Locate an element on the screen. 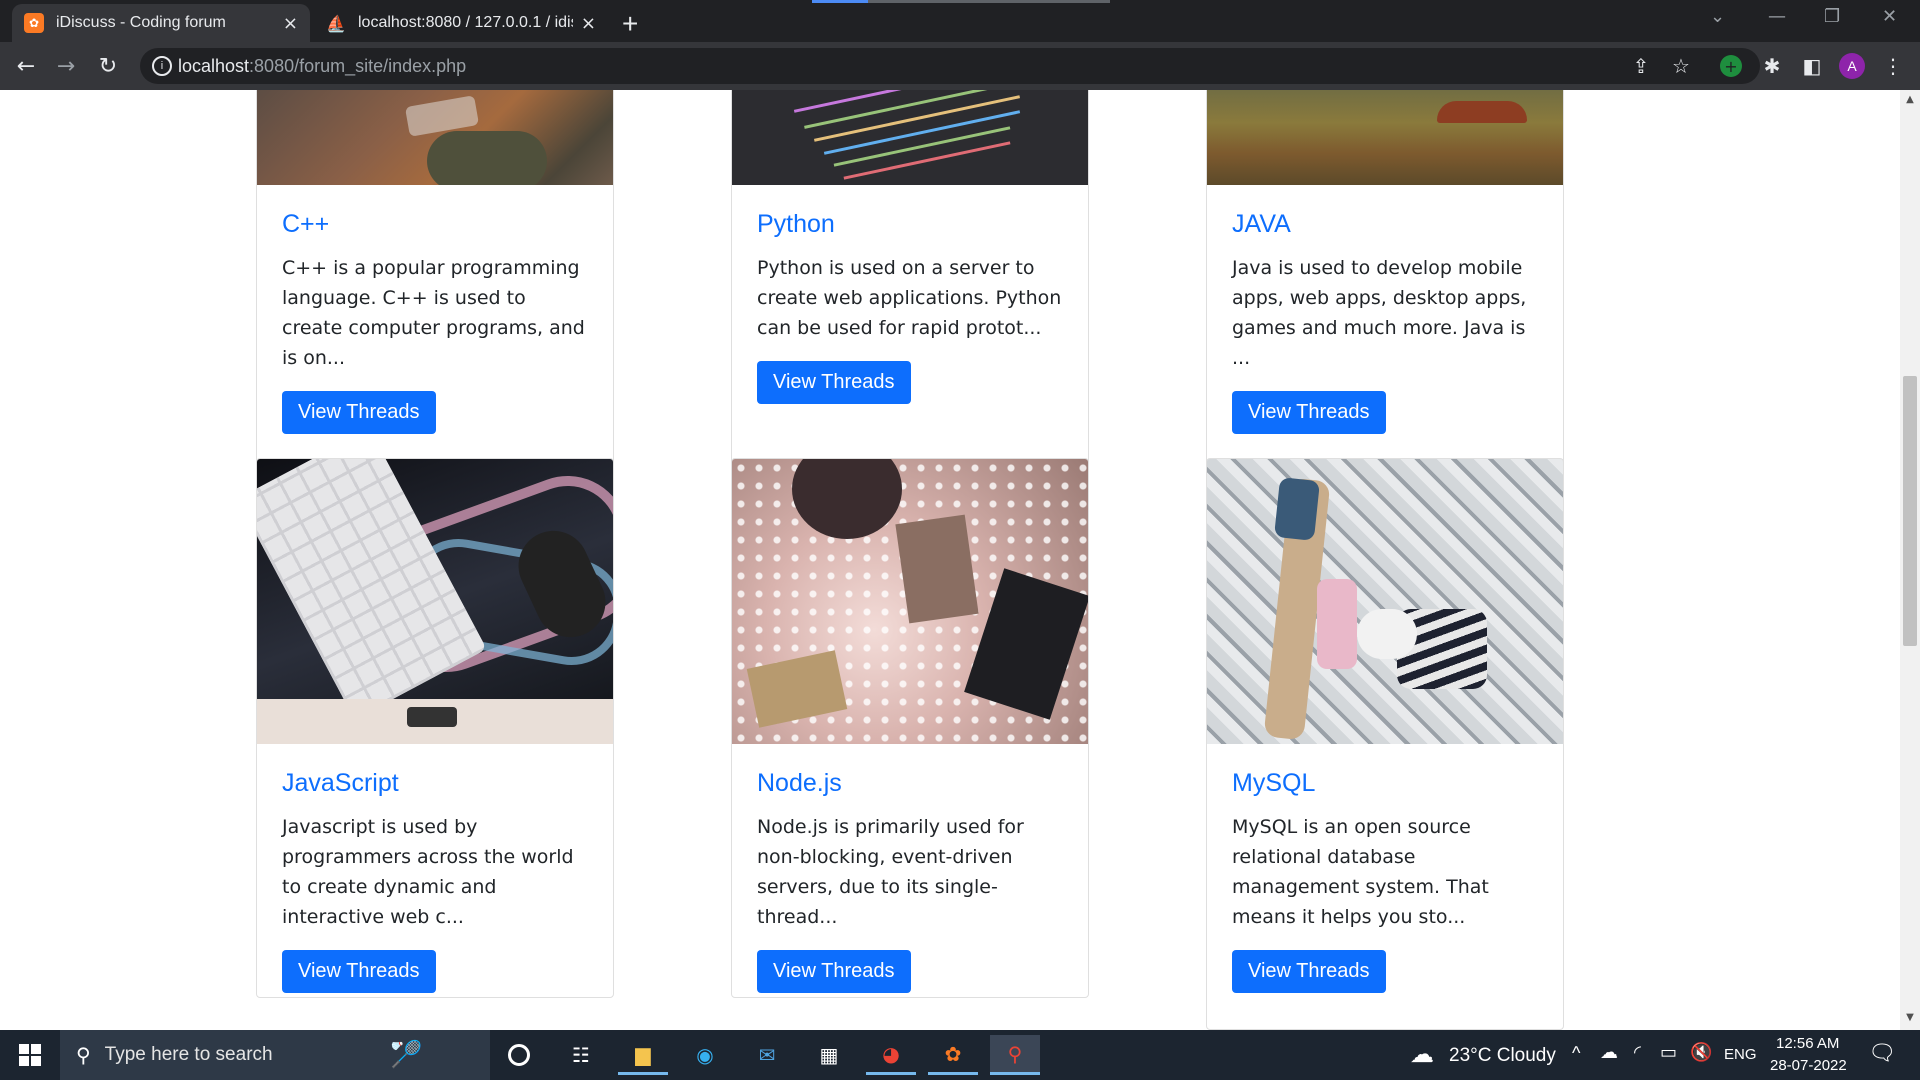  card-title: Python is located at coordinates (796, 224).